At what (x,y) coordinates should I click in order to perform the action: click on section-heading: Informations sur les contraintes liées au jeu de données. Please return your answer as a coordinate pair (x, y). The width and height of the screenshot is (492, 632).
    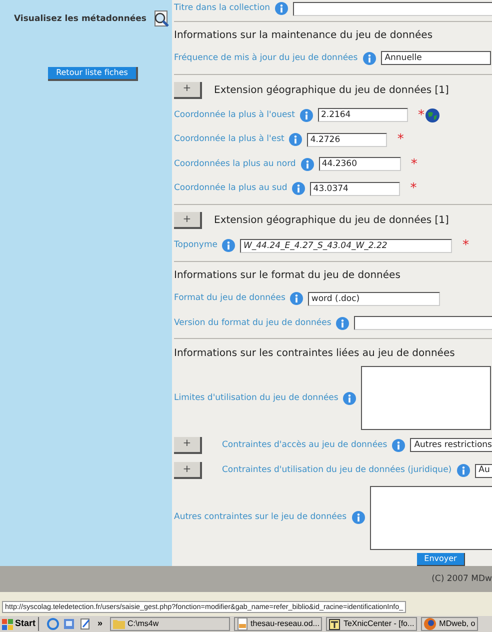
    Looking at the image, I should click on (314, 353).